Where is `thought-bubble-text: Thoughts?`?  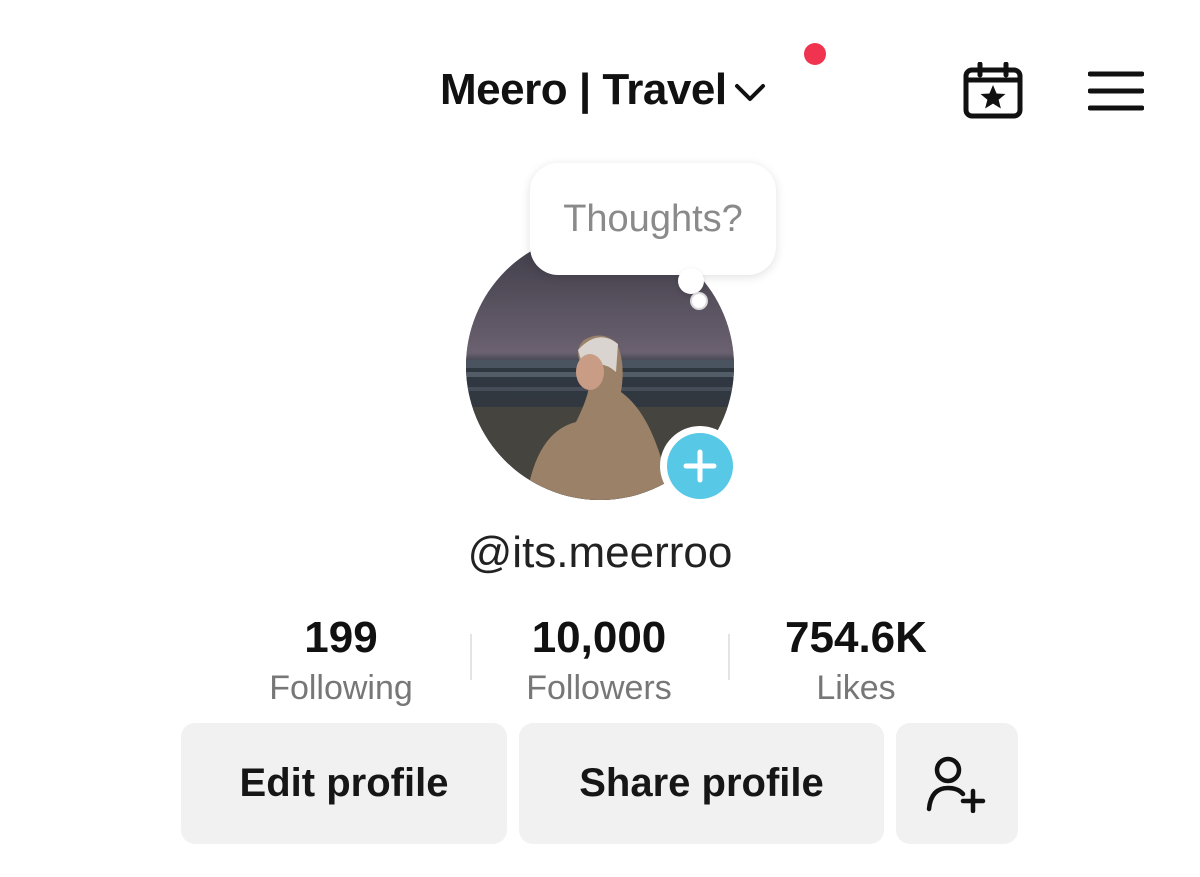
thought-bubble-text: Thoughts? is located at coordinates (653, 218).